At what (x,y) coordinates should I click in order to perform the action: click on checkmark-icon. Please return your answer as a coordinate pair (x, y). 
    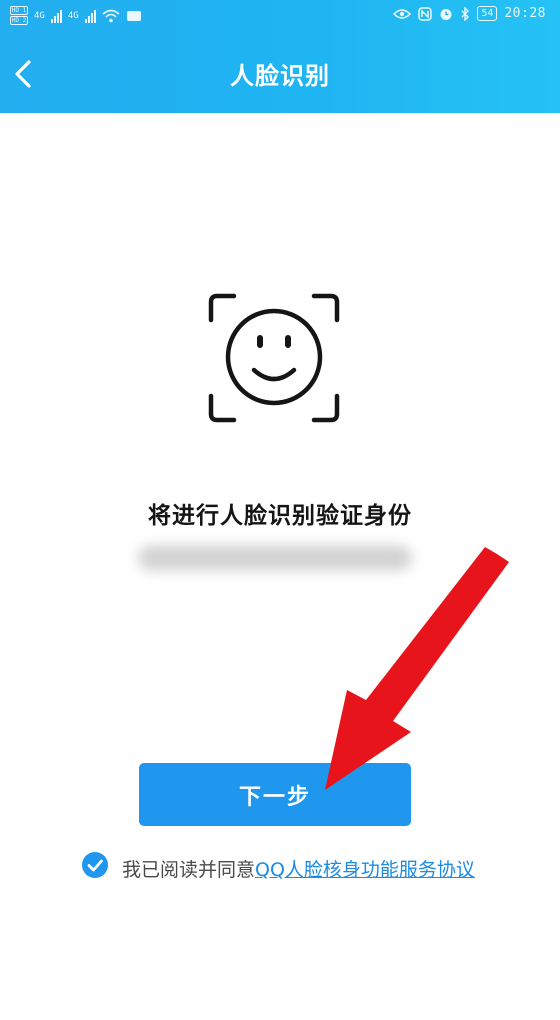
    Looking at the image, I should click on (95, 865).